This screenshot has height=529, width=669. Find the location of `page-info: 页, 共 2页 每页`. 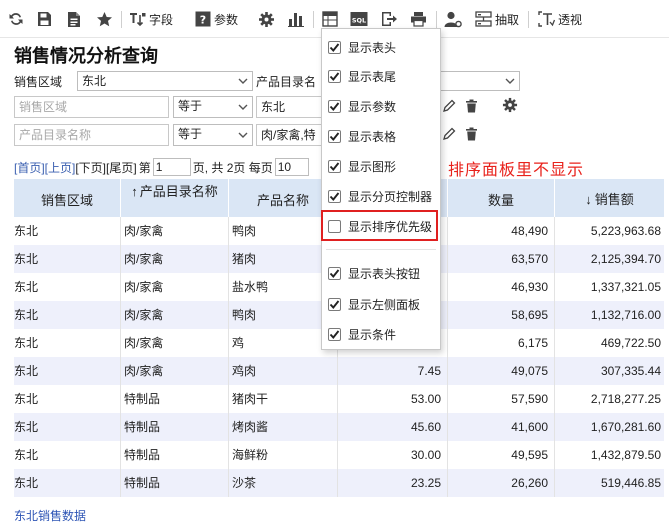

page-info: 页, 共 2页 每页 is located at coordinates (232, 167).